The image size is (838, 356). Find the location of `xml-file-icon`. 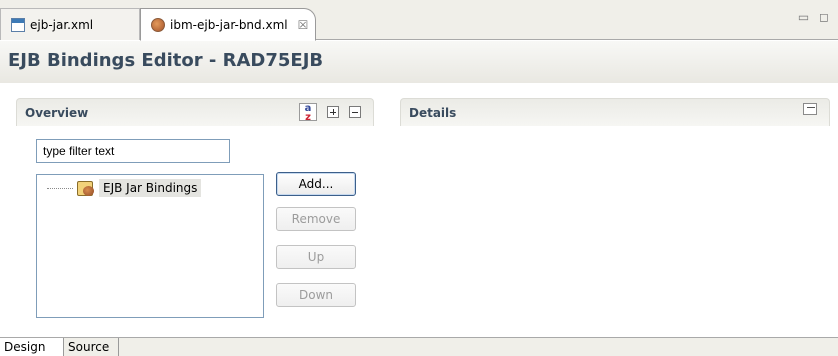

xml-file-icon is located at coordinates (18, 24).